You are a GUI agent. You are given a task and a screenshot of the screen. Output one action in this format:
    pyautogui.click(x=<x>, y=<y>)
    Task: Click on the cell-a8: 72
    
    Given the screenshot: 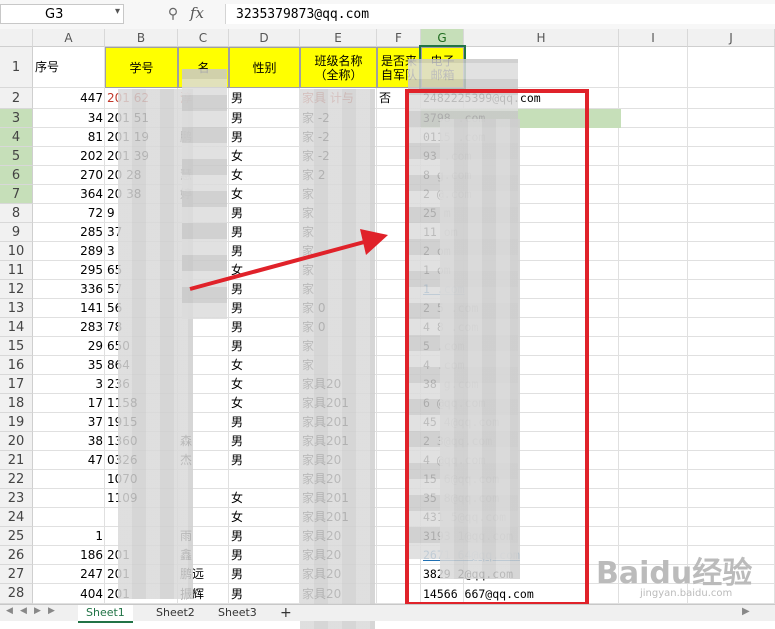 What is the action you would take?
    pyautogui.click(x=69, y=213)
    